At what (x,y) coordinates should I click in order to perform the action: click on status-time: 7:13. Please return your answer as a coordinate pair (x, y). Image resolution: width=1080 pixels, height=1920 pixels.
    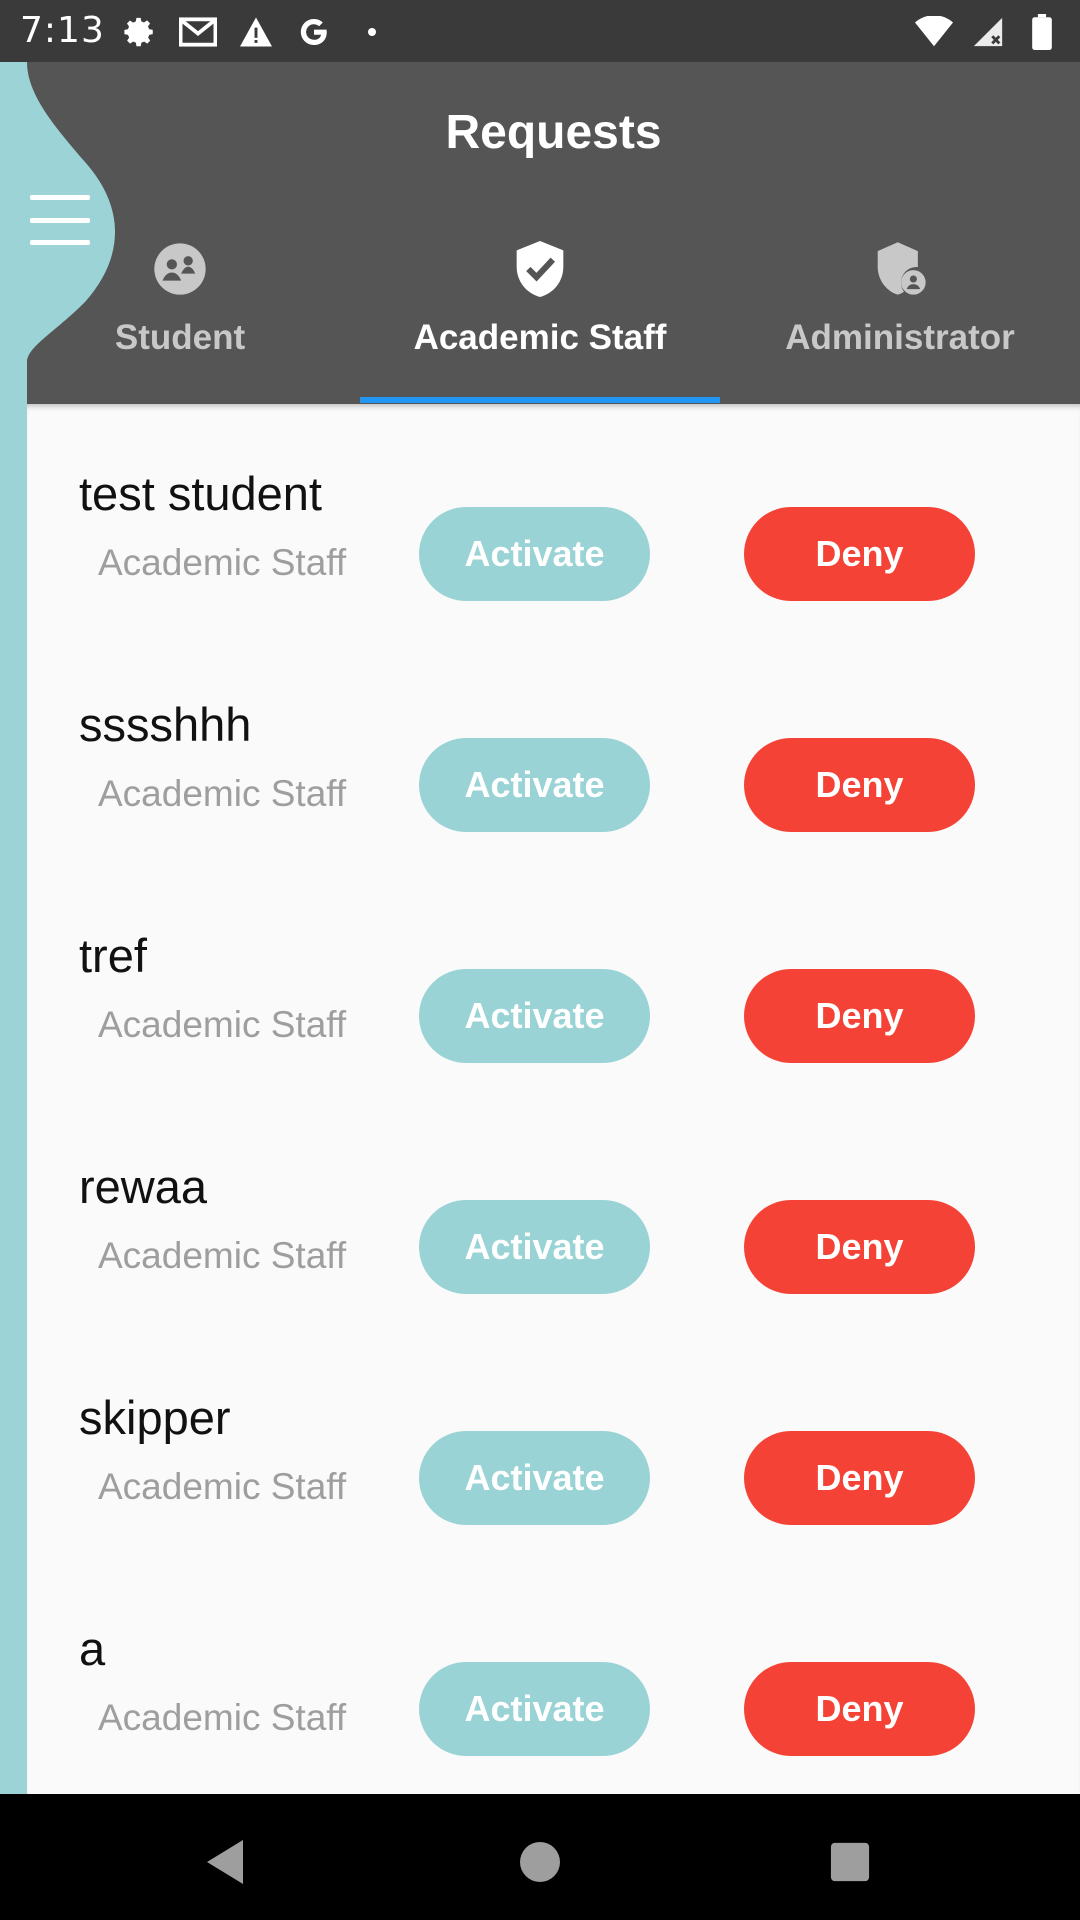
    Looking at the image, I should click on (62, 30).